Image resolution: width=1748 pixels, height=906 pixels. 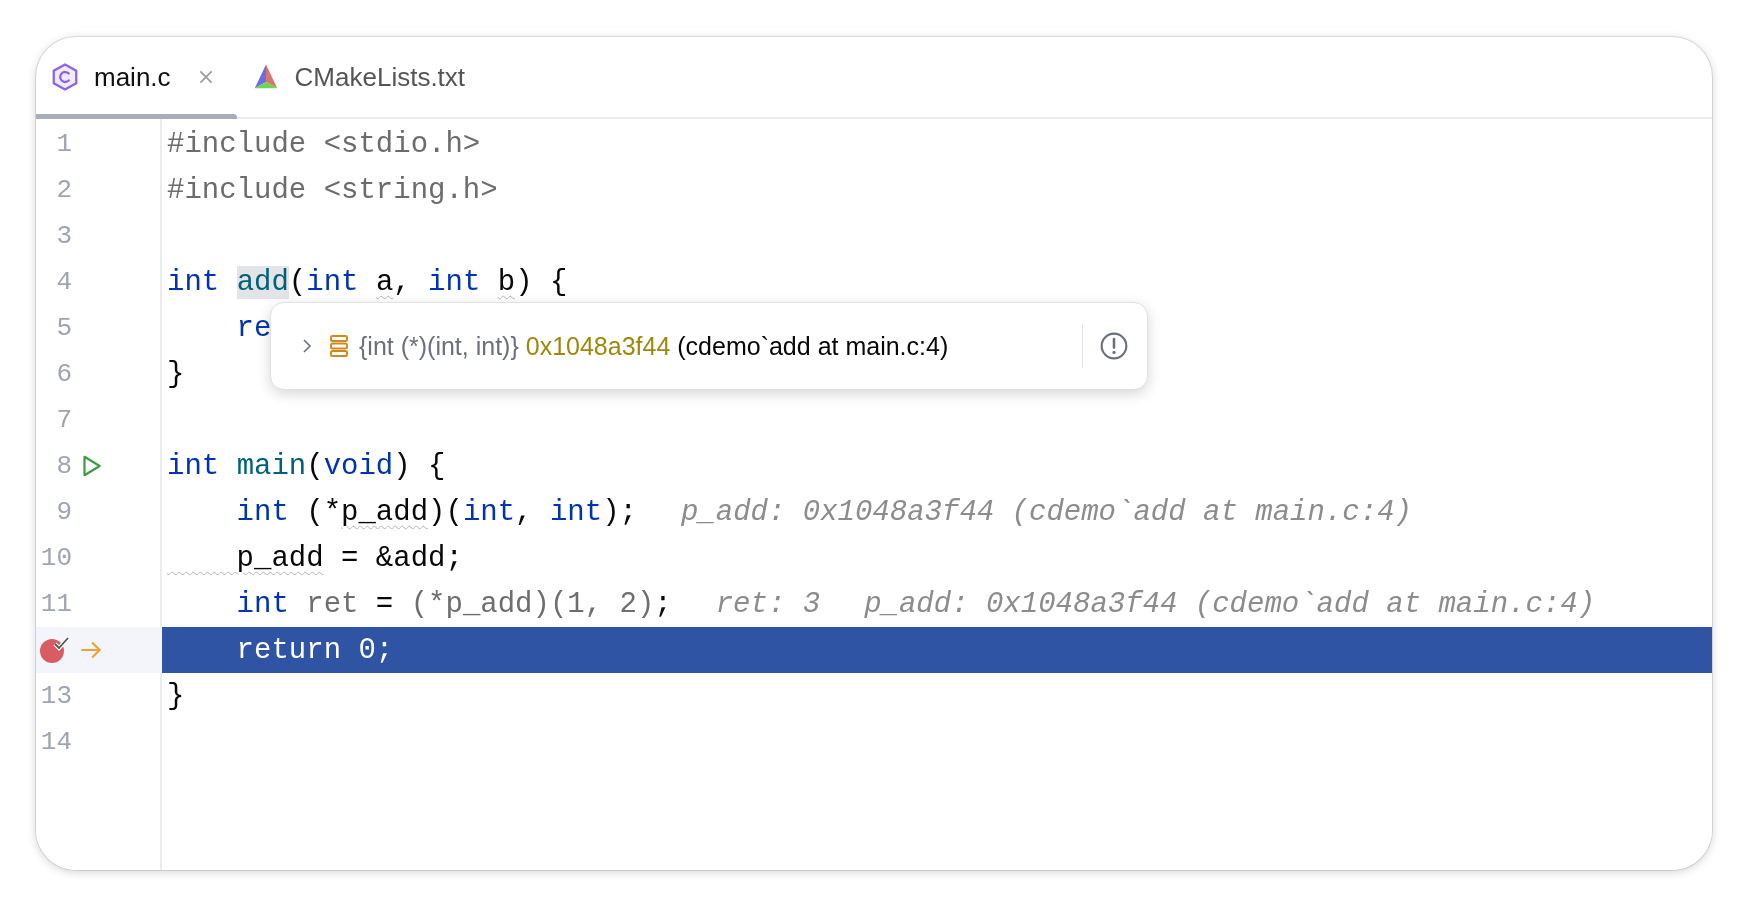 I want to click on line-number: 9, so click(x=64, y=512).